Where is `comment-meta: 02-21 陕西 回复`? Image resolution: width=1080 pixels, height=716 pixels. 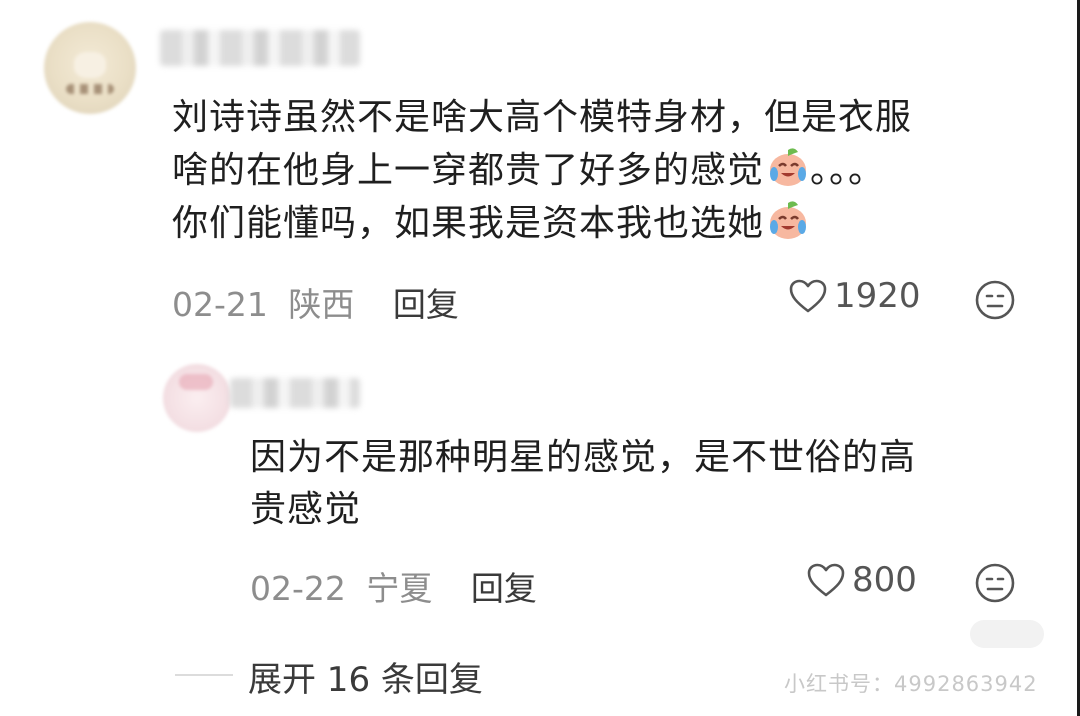 comment-meta: 02-21 陕西 回复 is located at coordinates (315, 302).